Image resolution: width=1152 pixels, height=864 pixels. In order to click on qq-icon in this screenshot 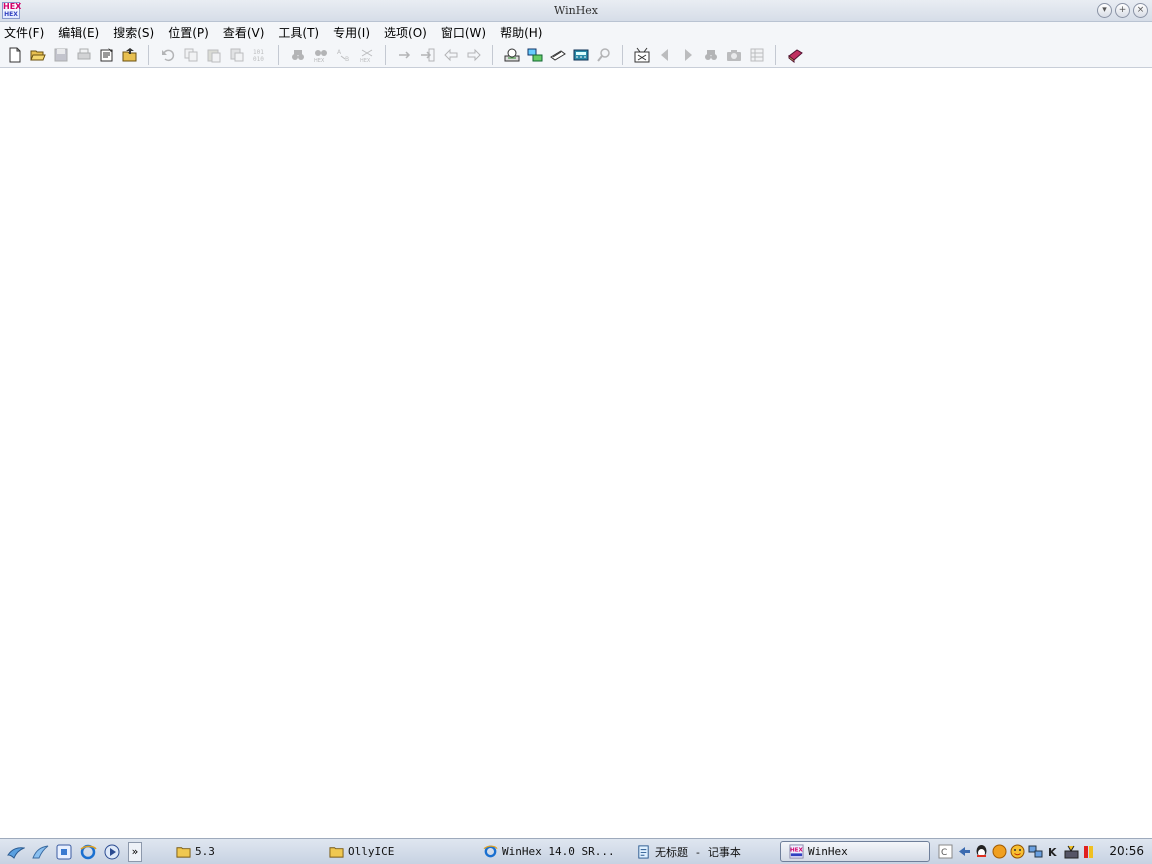, I will do `click(981, 851)`.